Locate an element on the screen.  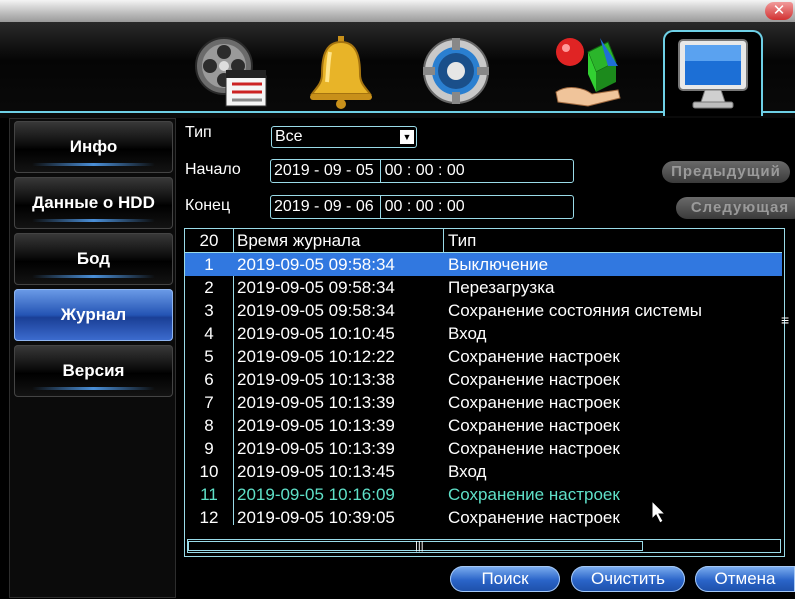
sidebar-item-label: Инфо is located at coordinates (93, 146).